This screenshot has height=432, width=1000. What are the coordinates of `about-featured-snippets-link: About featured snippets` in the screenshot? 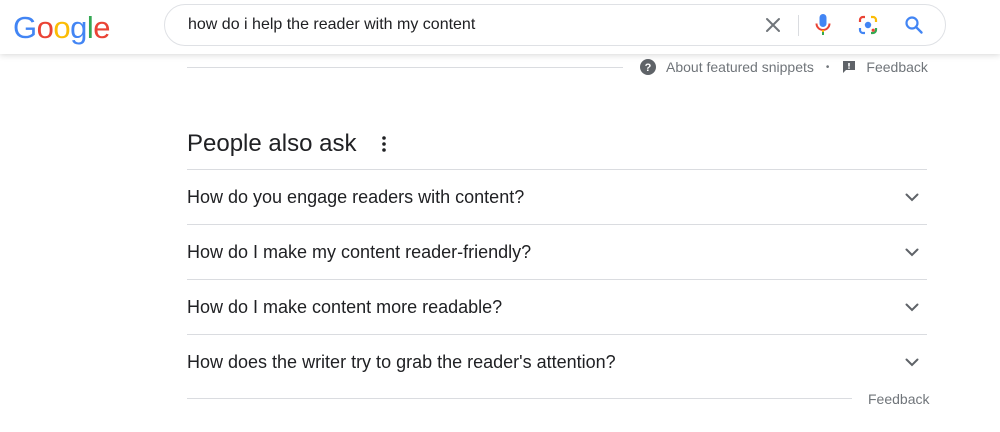 It's located at (740, 67).